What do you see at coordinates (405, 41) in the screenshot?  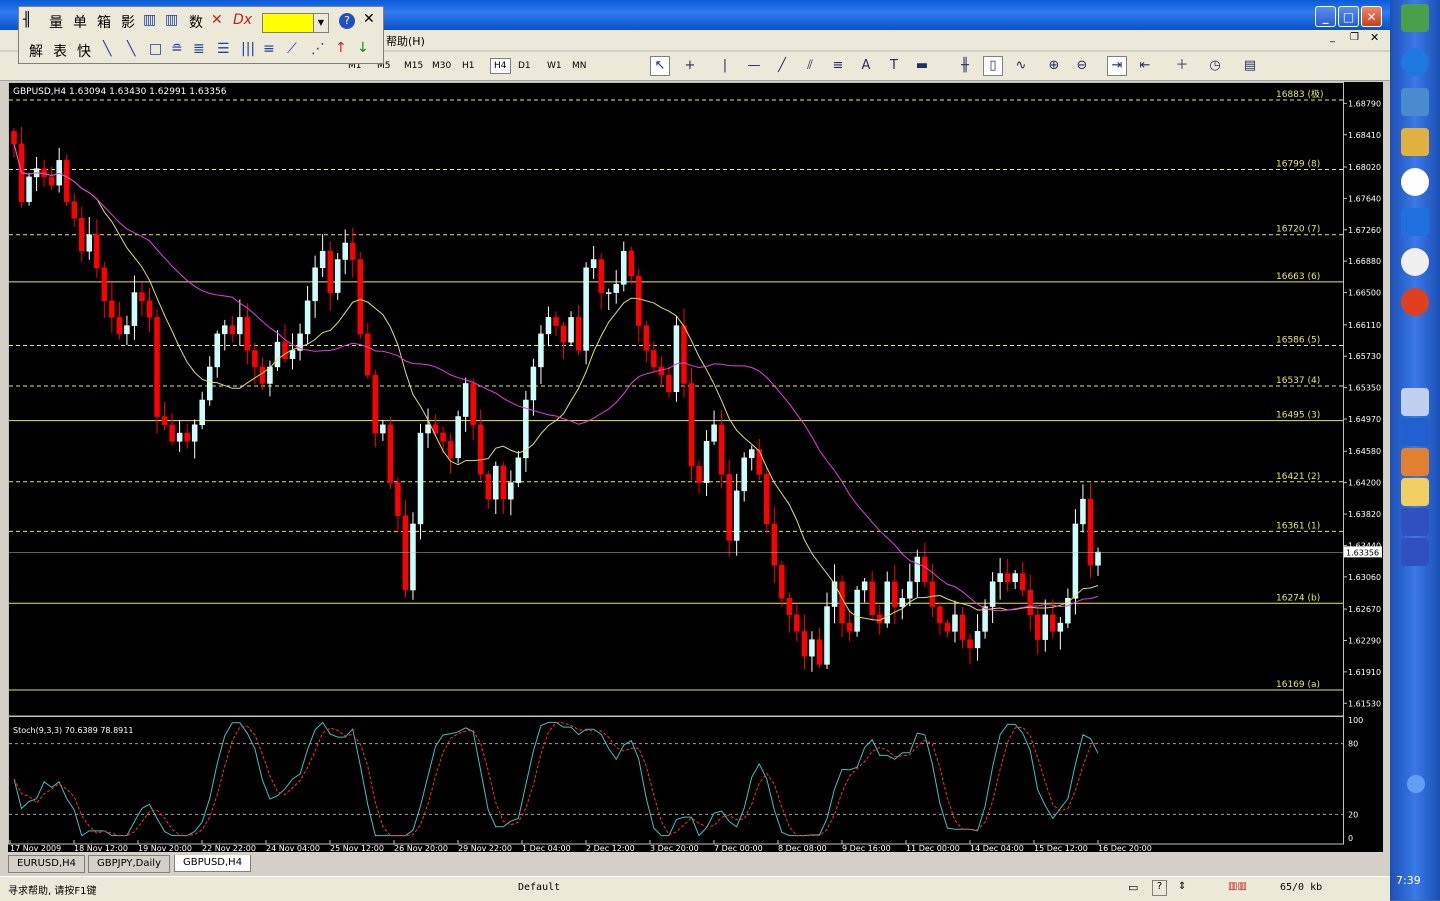 I see `menu-help: 帮助(H)` at bounding box center [405, 41].